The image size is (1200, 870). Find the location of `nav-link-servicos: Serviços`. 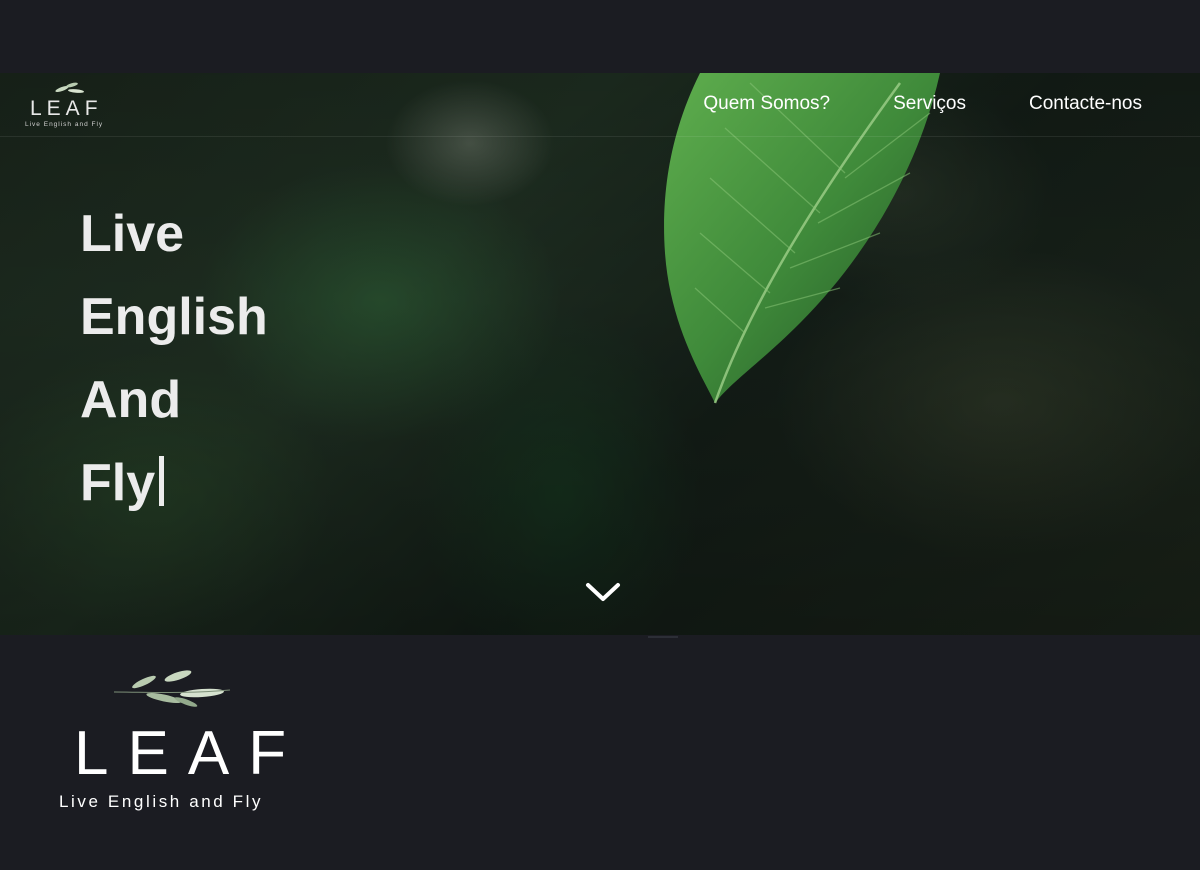

nav-link-servicos: Serviços is located at coordinates (929, 104).